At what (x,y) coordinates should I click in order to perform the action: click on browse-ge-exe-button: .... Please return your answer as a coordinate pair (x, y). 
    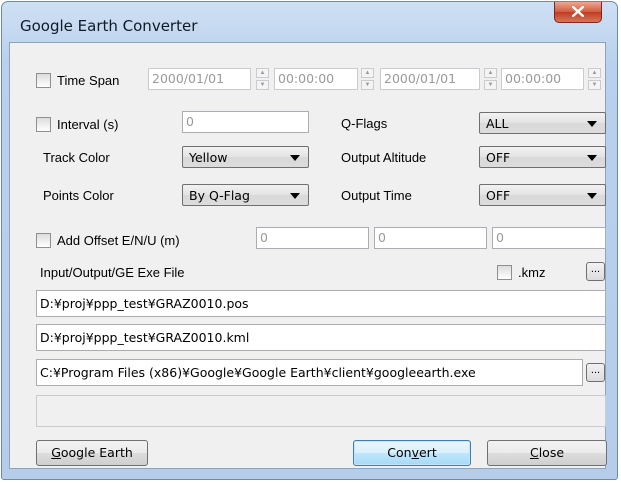
    Looking at the image, I should click on (595, 372).